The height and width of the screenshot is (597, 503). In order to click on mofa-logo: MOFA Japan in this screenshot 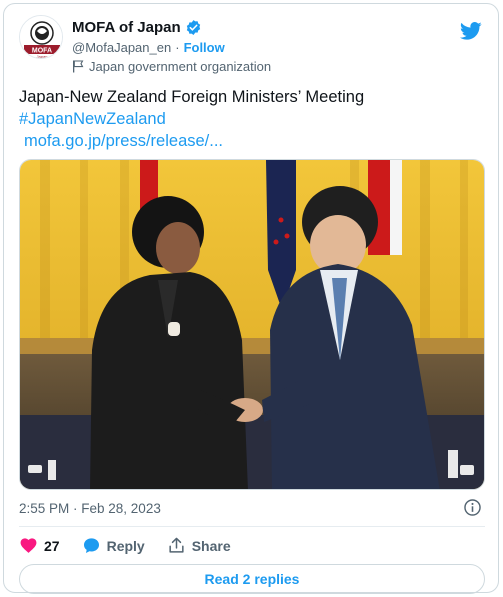, I will do `click(41, 37)`.